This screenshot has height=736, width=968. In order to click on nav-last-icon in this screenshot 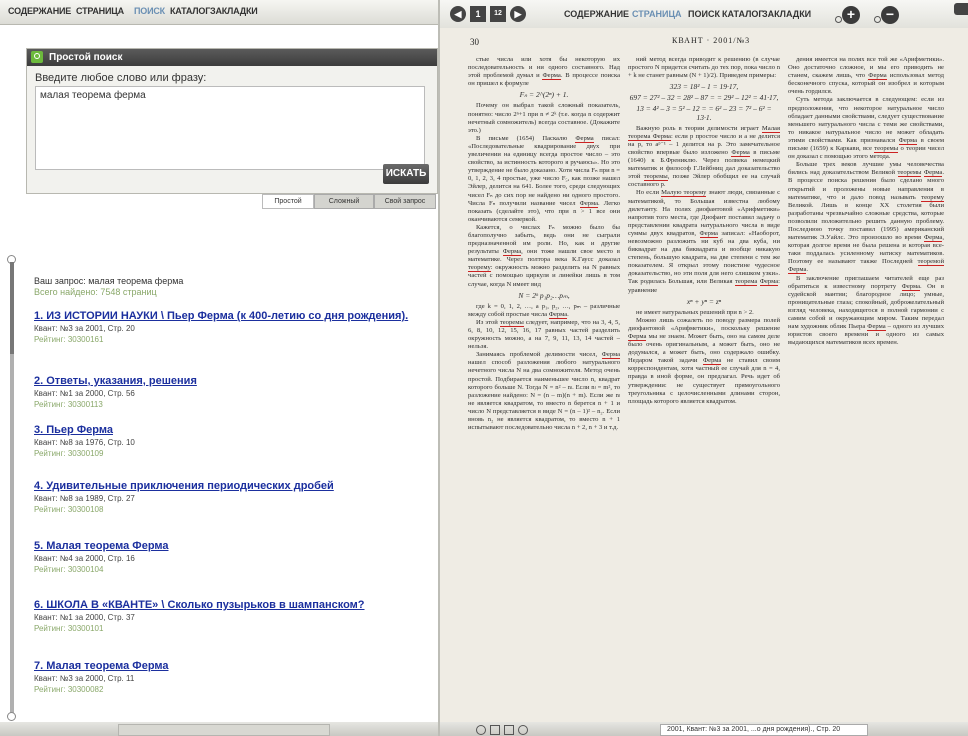, I will do `click(523, 730)`.